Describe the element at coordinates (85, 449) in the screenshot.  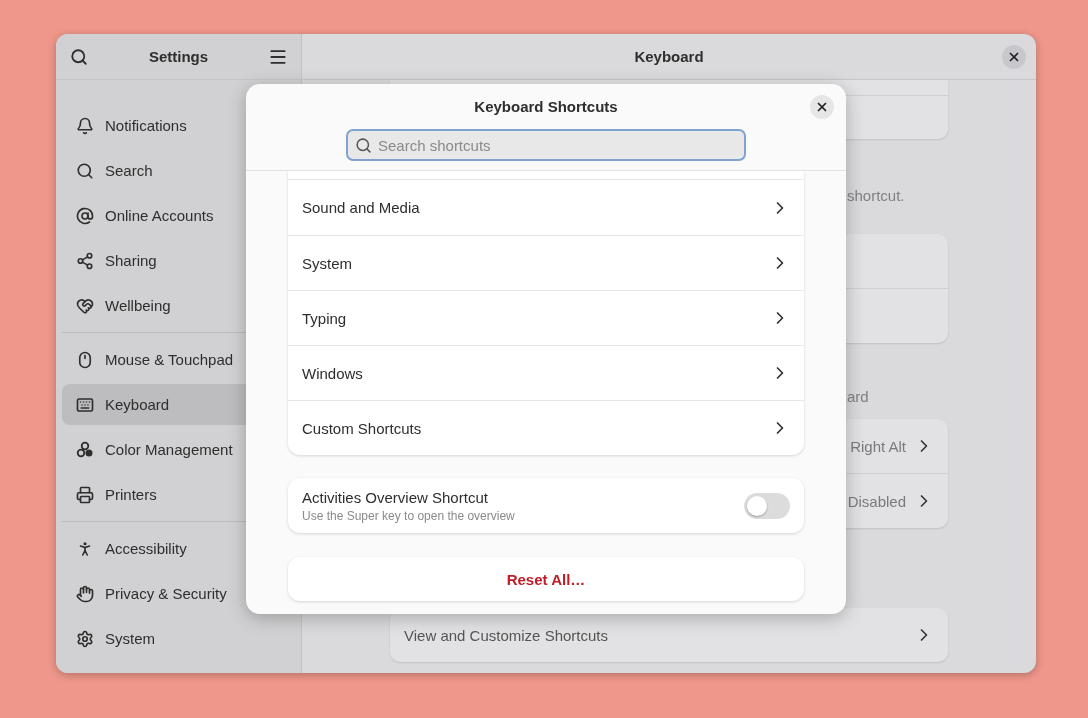
I see `circles-icon` at that location.